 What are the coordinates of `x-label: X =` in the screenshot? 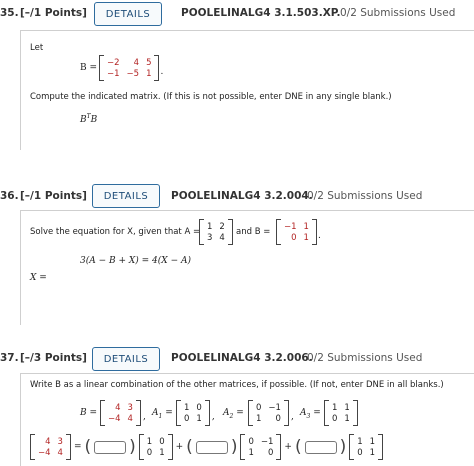 It's located at (38, 278).